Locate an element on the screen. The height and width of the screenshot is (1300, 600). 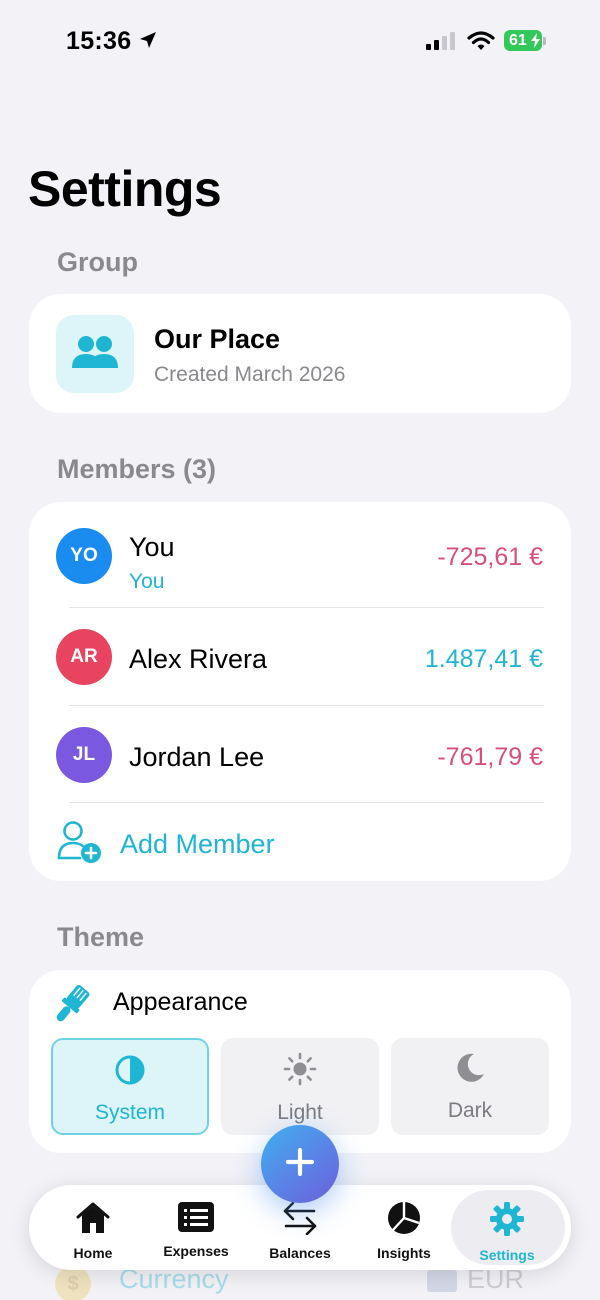
member-self-tag: You is located at coordinates (147, 581).